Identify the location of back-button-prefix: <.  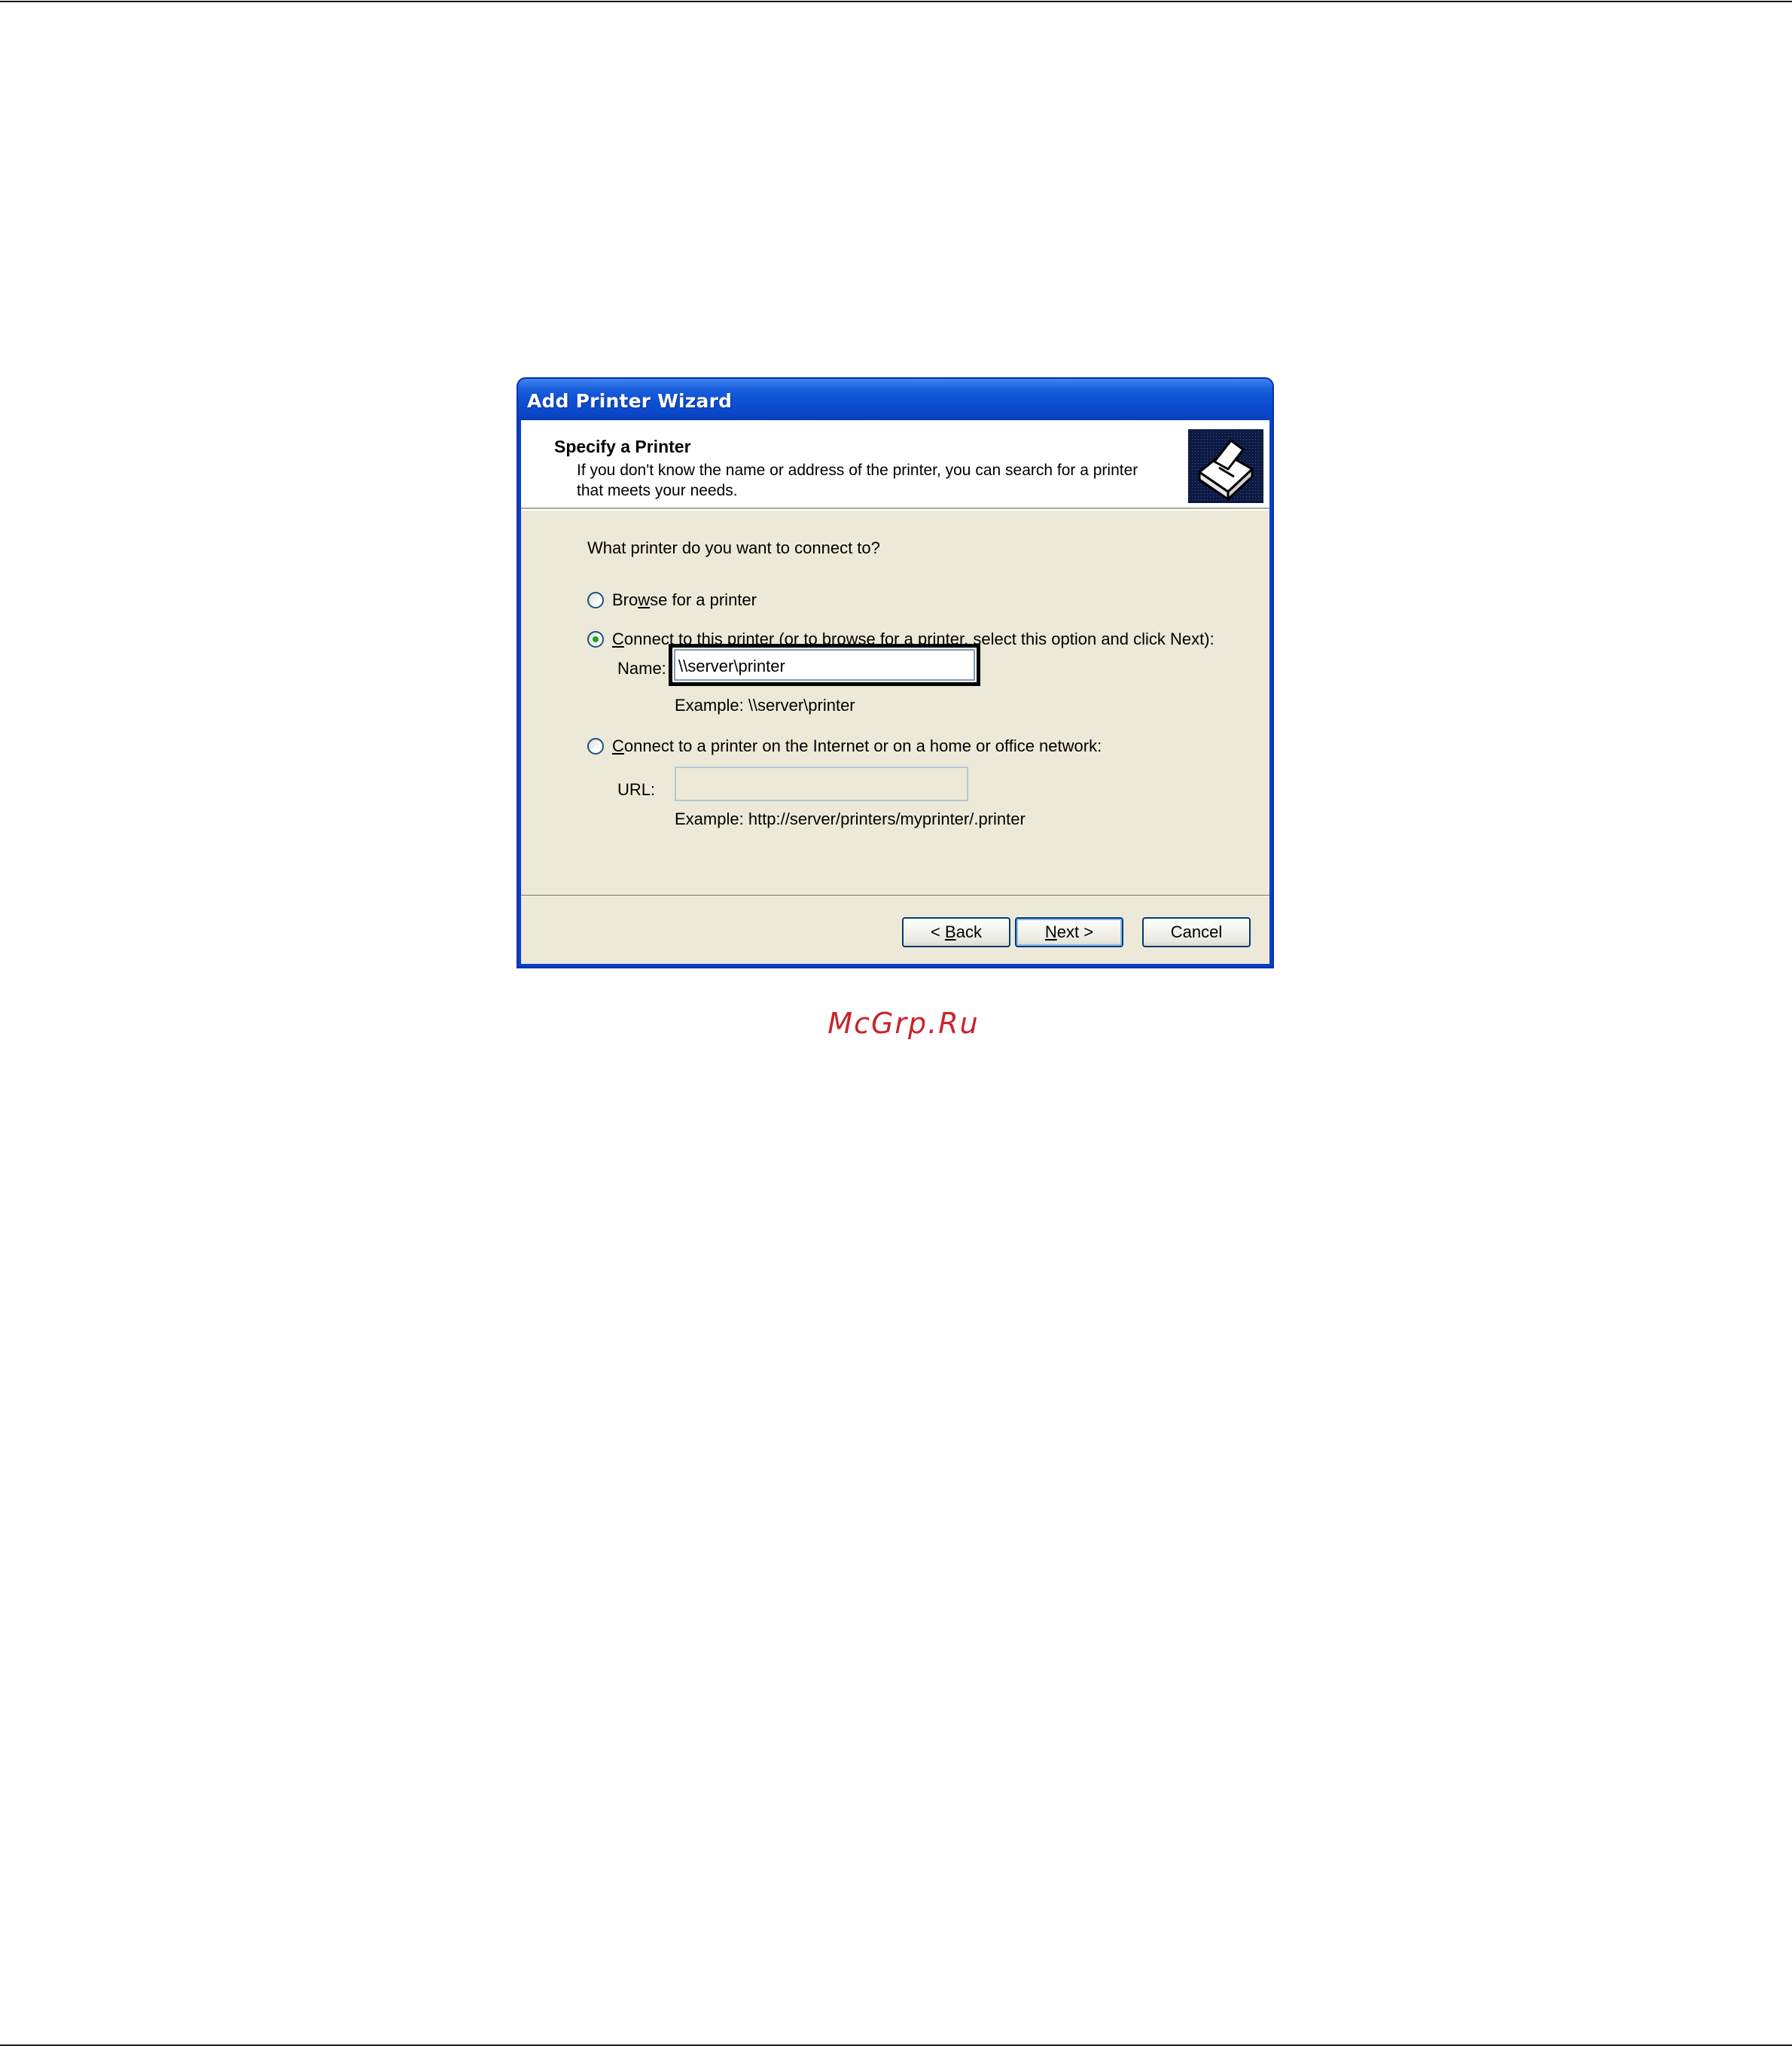
(938, 931).